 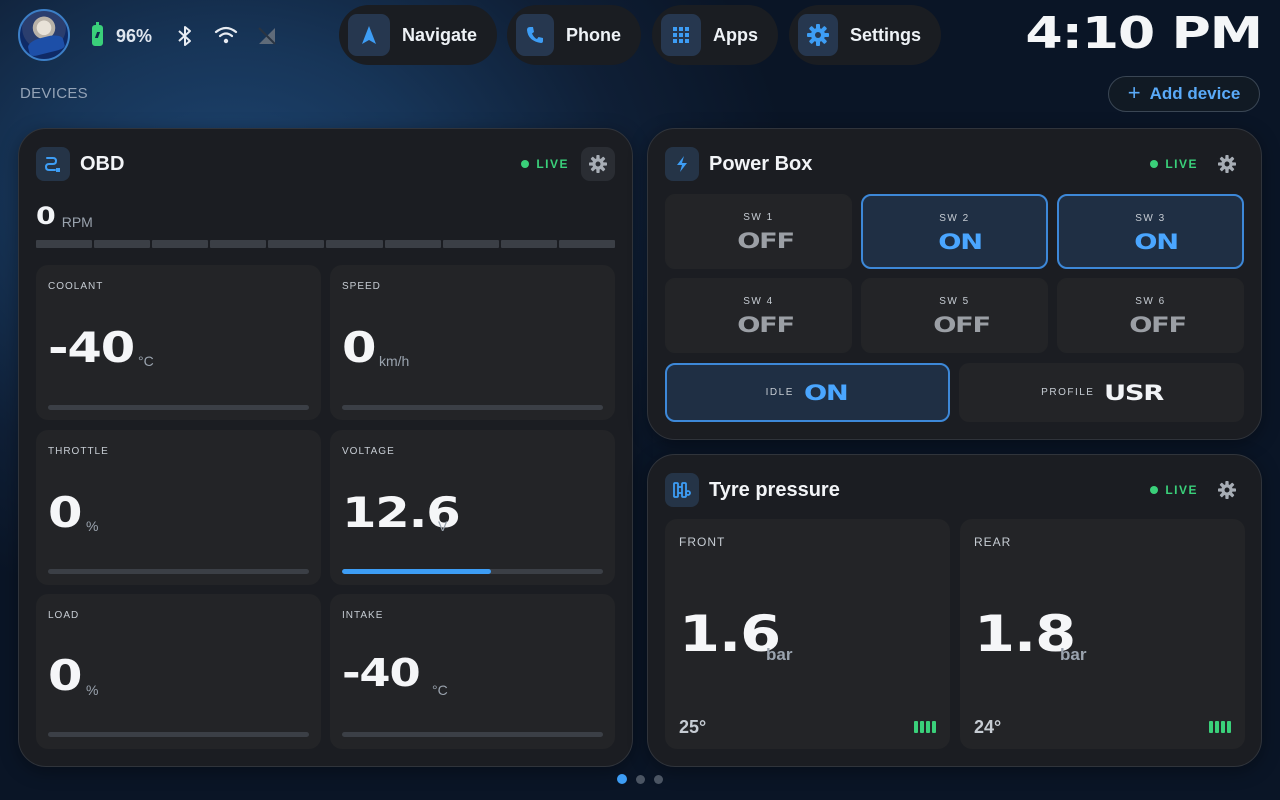 I want to click on rear-tyre-temp: 24°, so click(x=988, y=727).